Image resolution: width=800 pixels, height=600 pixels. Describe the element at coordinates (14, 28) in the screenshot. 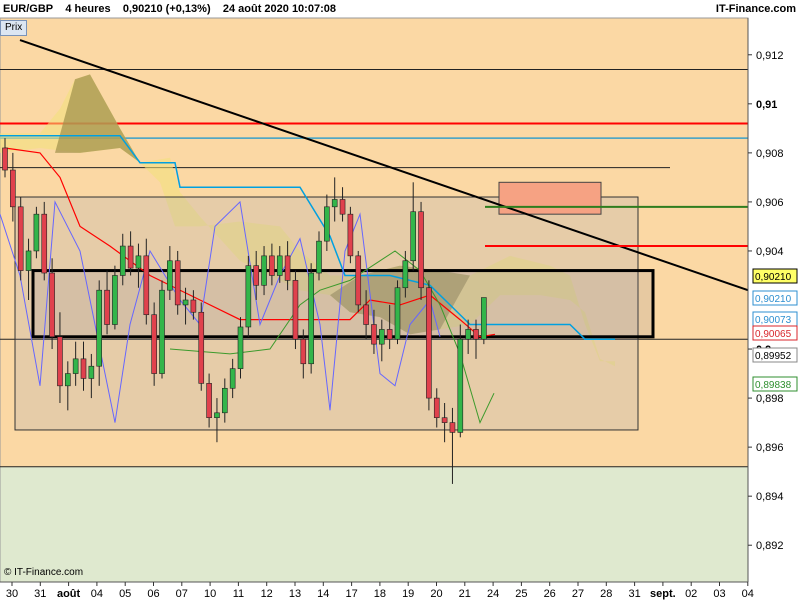

I see `price-legend-tag: Prix` at that location.